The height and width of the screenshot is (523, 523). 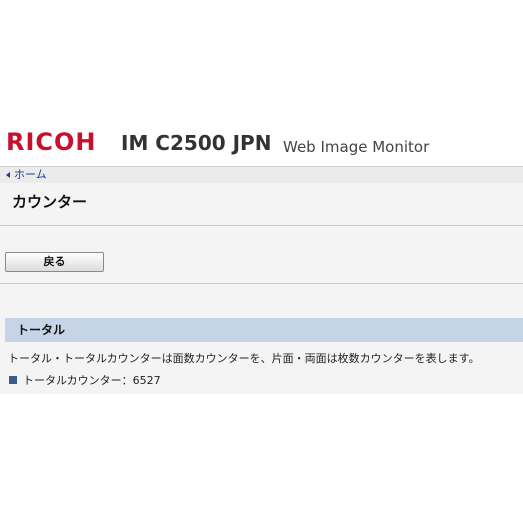 I want to click on breadcrumb-home-label: ホーム, so click(x=30, y=174).